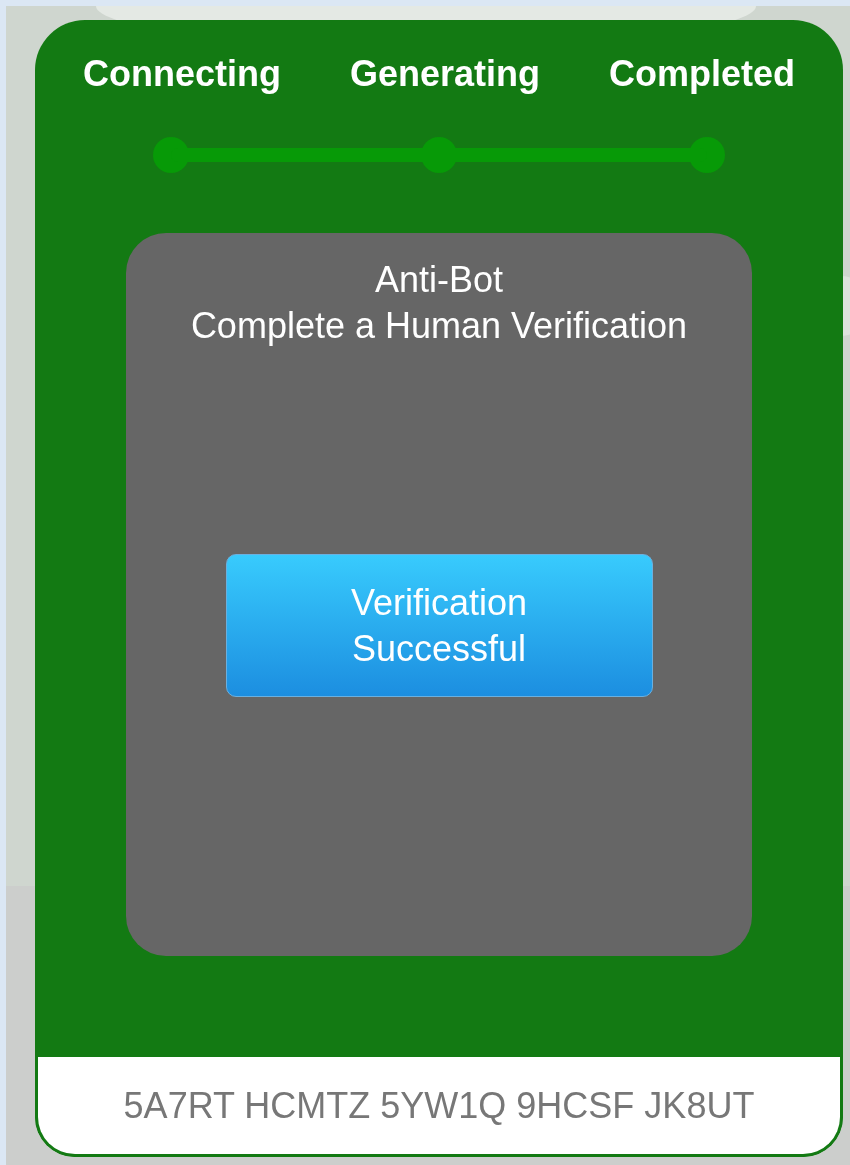  What do you see at coordinates (439, 280) in the screenshot?
I see `panel-title: Anti-Bot` at bounding box center [439, 280].